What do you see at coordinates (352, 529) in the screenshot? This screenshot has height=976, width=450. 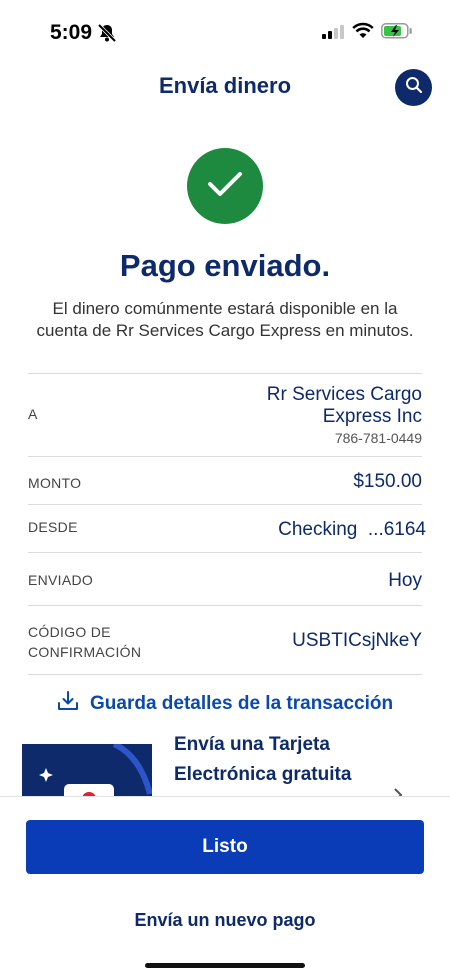 I see `from-account: Checking ...6164` at bounding box center [352, 529].